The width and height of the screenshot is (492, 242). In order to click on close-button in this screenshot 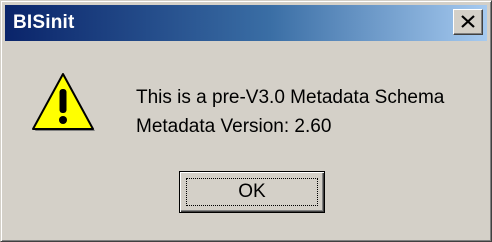, I will do `click(468, 22)`.